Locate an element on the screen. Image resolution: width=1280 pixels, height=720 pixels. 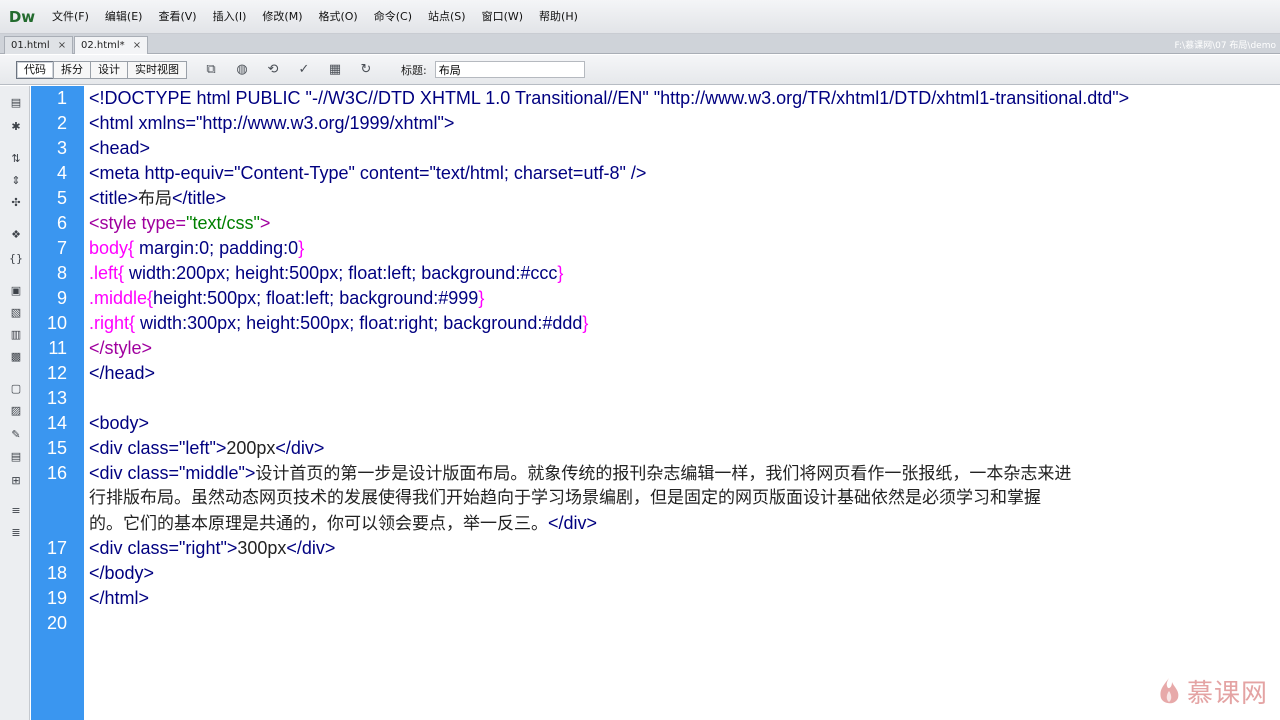
apply-comment-icon: ▩ is located at coordinates (16, 356).